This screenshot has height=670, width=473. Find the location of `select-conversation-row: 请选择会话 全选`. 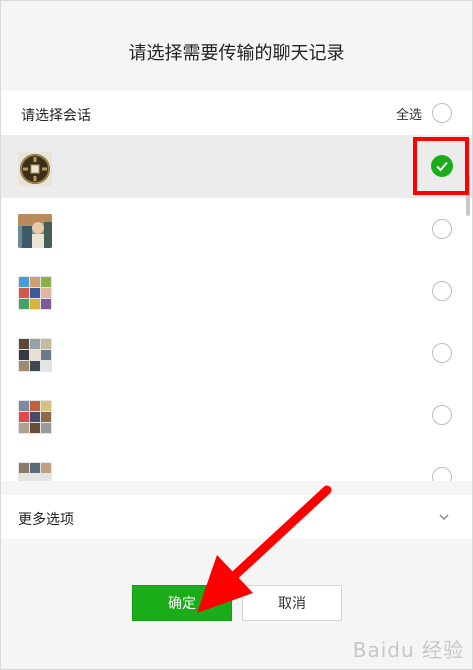

select-conversation-row: 请选择会话 全选 is located at coordinates (236, 113).